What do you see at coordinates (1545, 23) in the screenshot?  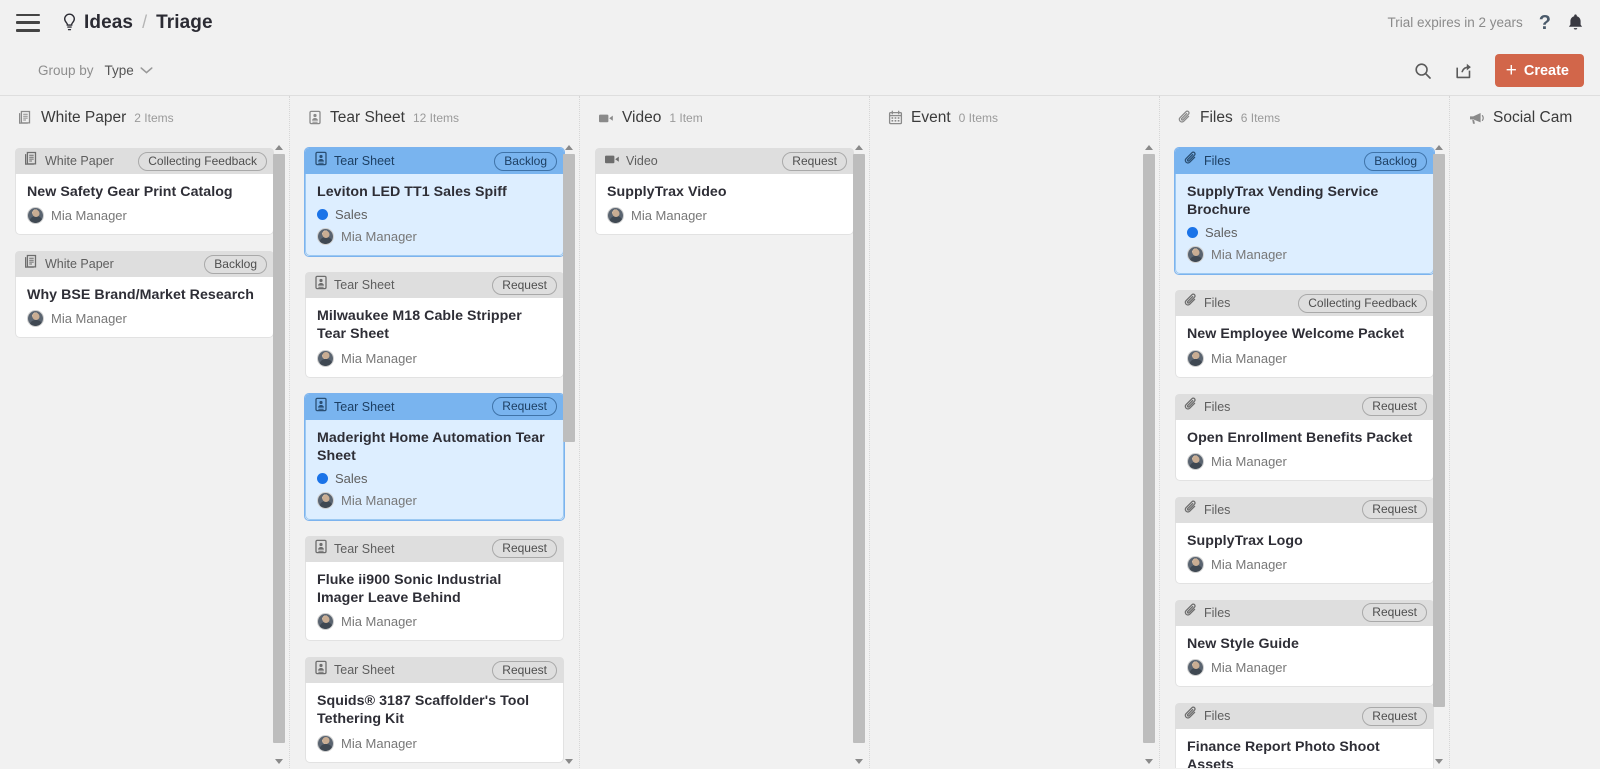 I see `help-icon: ?` at bounding box center [1545, 23].